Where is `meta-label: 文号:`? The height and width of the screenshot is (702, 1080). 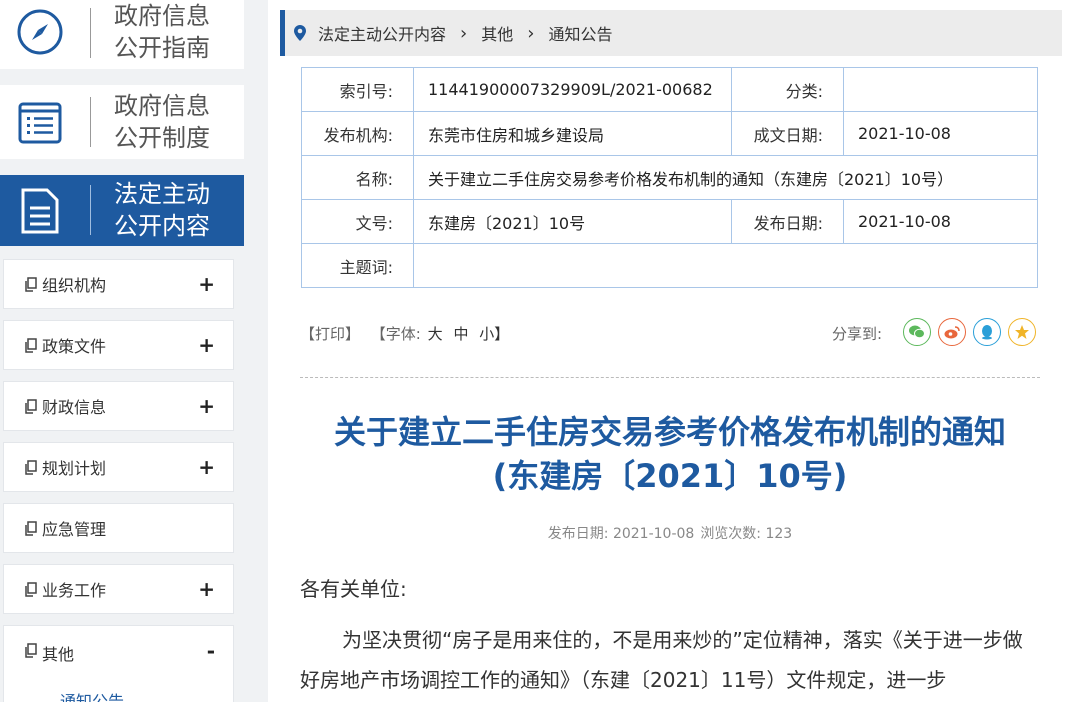
meta-label: 文号: is located at coordinates (357, 221).